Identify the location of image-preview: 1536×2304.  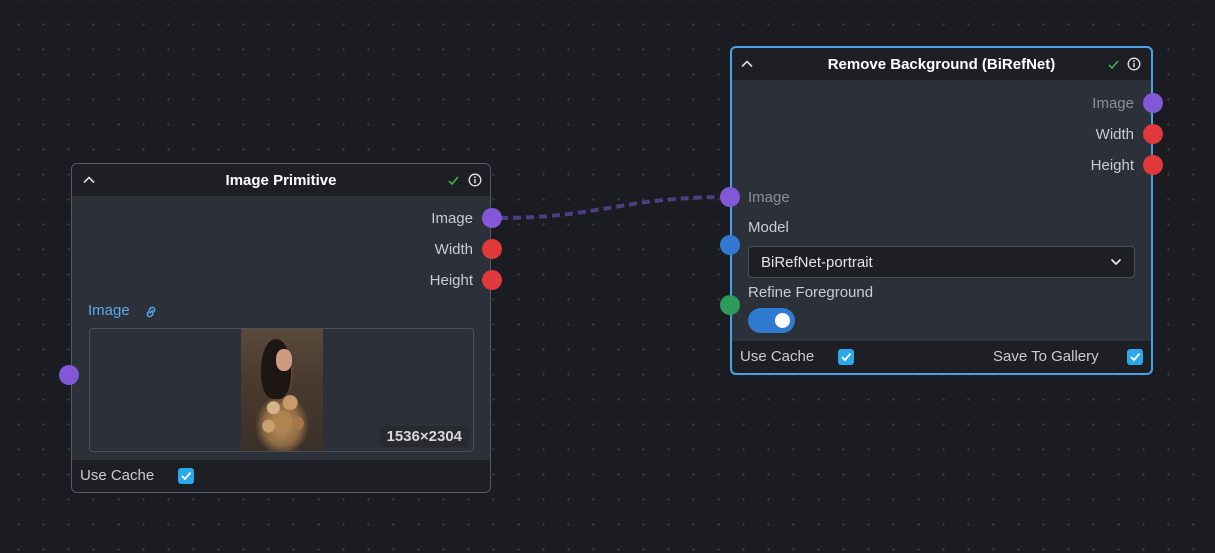
(281, 390).